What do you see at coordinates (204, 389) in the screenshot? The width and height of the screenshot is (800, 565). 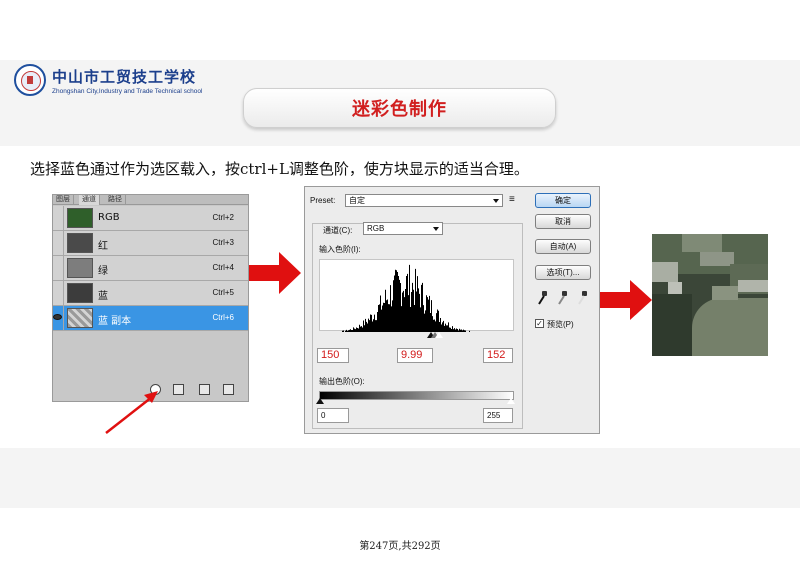 I see `new-channel-icon` at bounding box center [204, 389].